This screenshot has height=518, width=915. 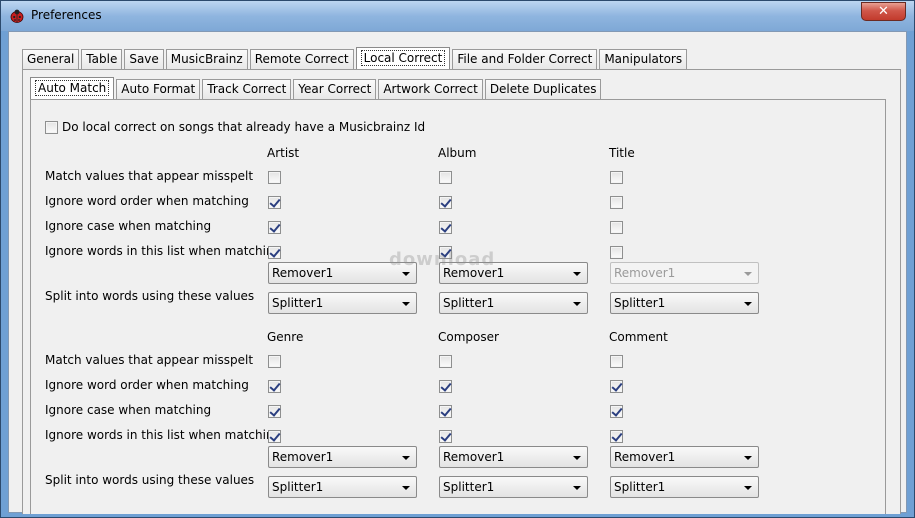 I want to click on tab-label: Auto Format, so click(x=158, y=89).